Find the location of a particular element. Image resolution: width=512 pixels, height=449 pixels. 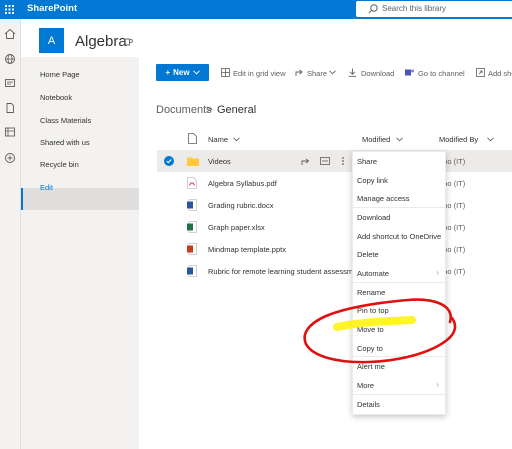

menu-item-manage-access: Manage access is located at coordinates (383, 198).